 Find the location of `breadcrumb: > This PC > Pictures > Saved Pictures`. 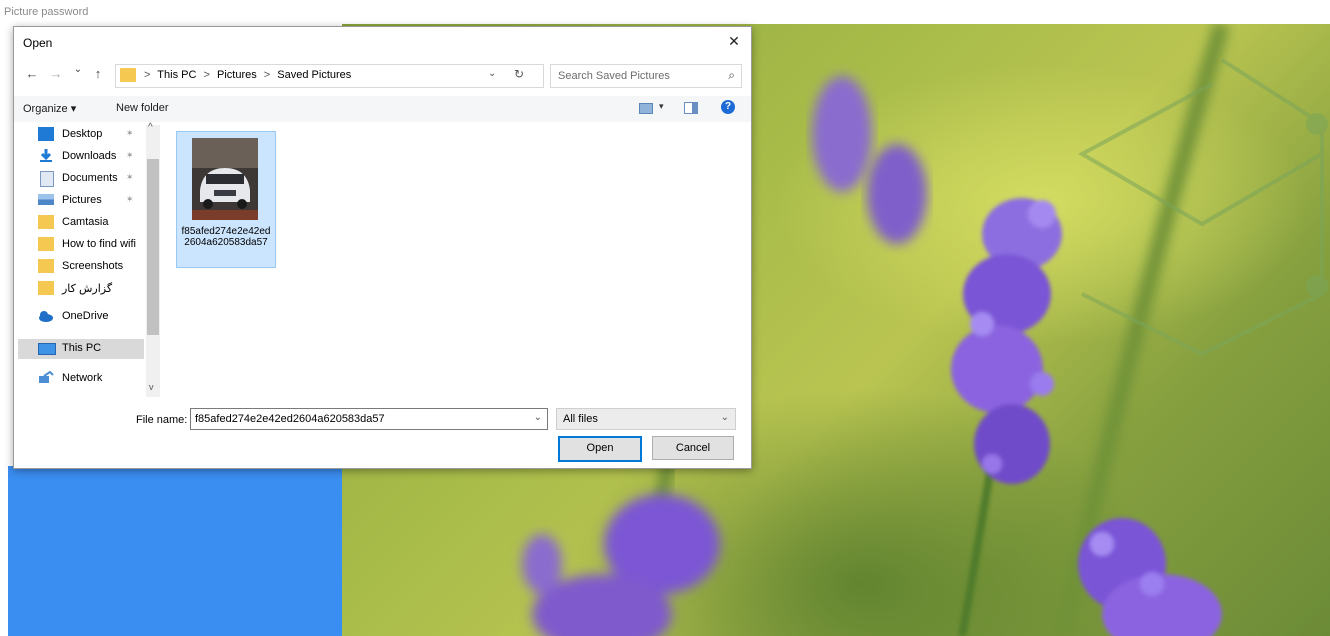

breadcrumb: > This PC > Pictures > Saved Pictures is located at coordinates (249, 75).